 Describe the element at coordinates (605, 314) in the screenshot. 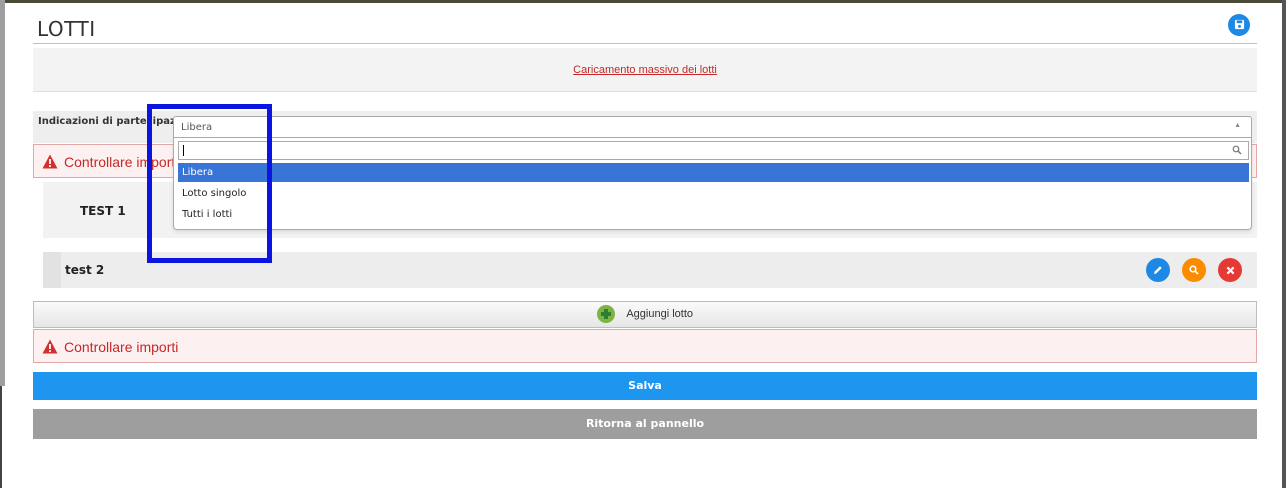

I see `add-icon` at that location.